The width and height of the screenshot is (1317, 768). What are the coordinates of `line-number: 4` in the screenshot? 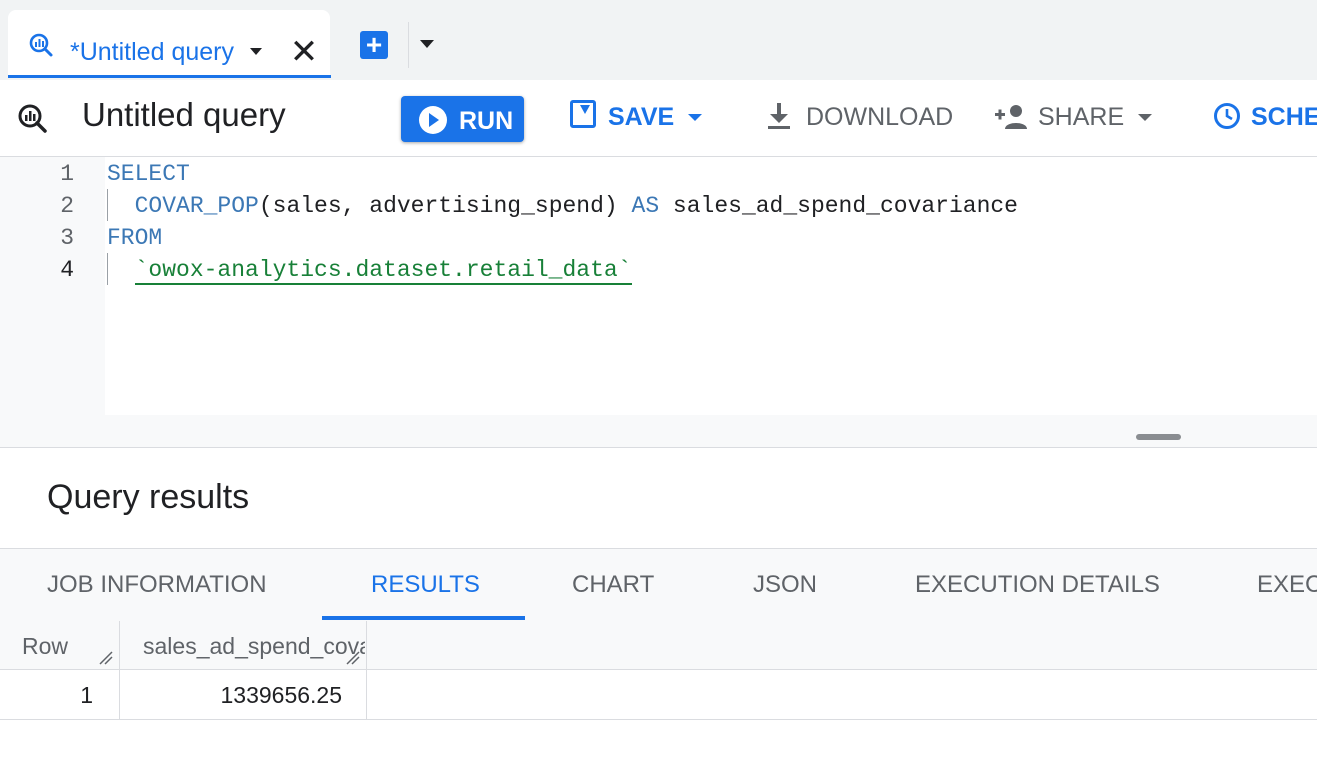 It's located at (67, 270).